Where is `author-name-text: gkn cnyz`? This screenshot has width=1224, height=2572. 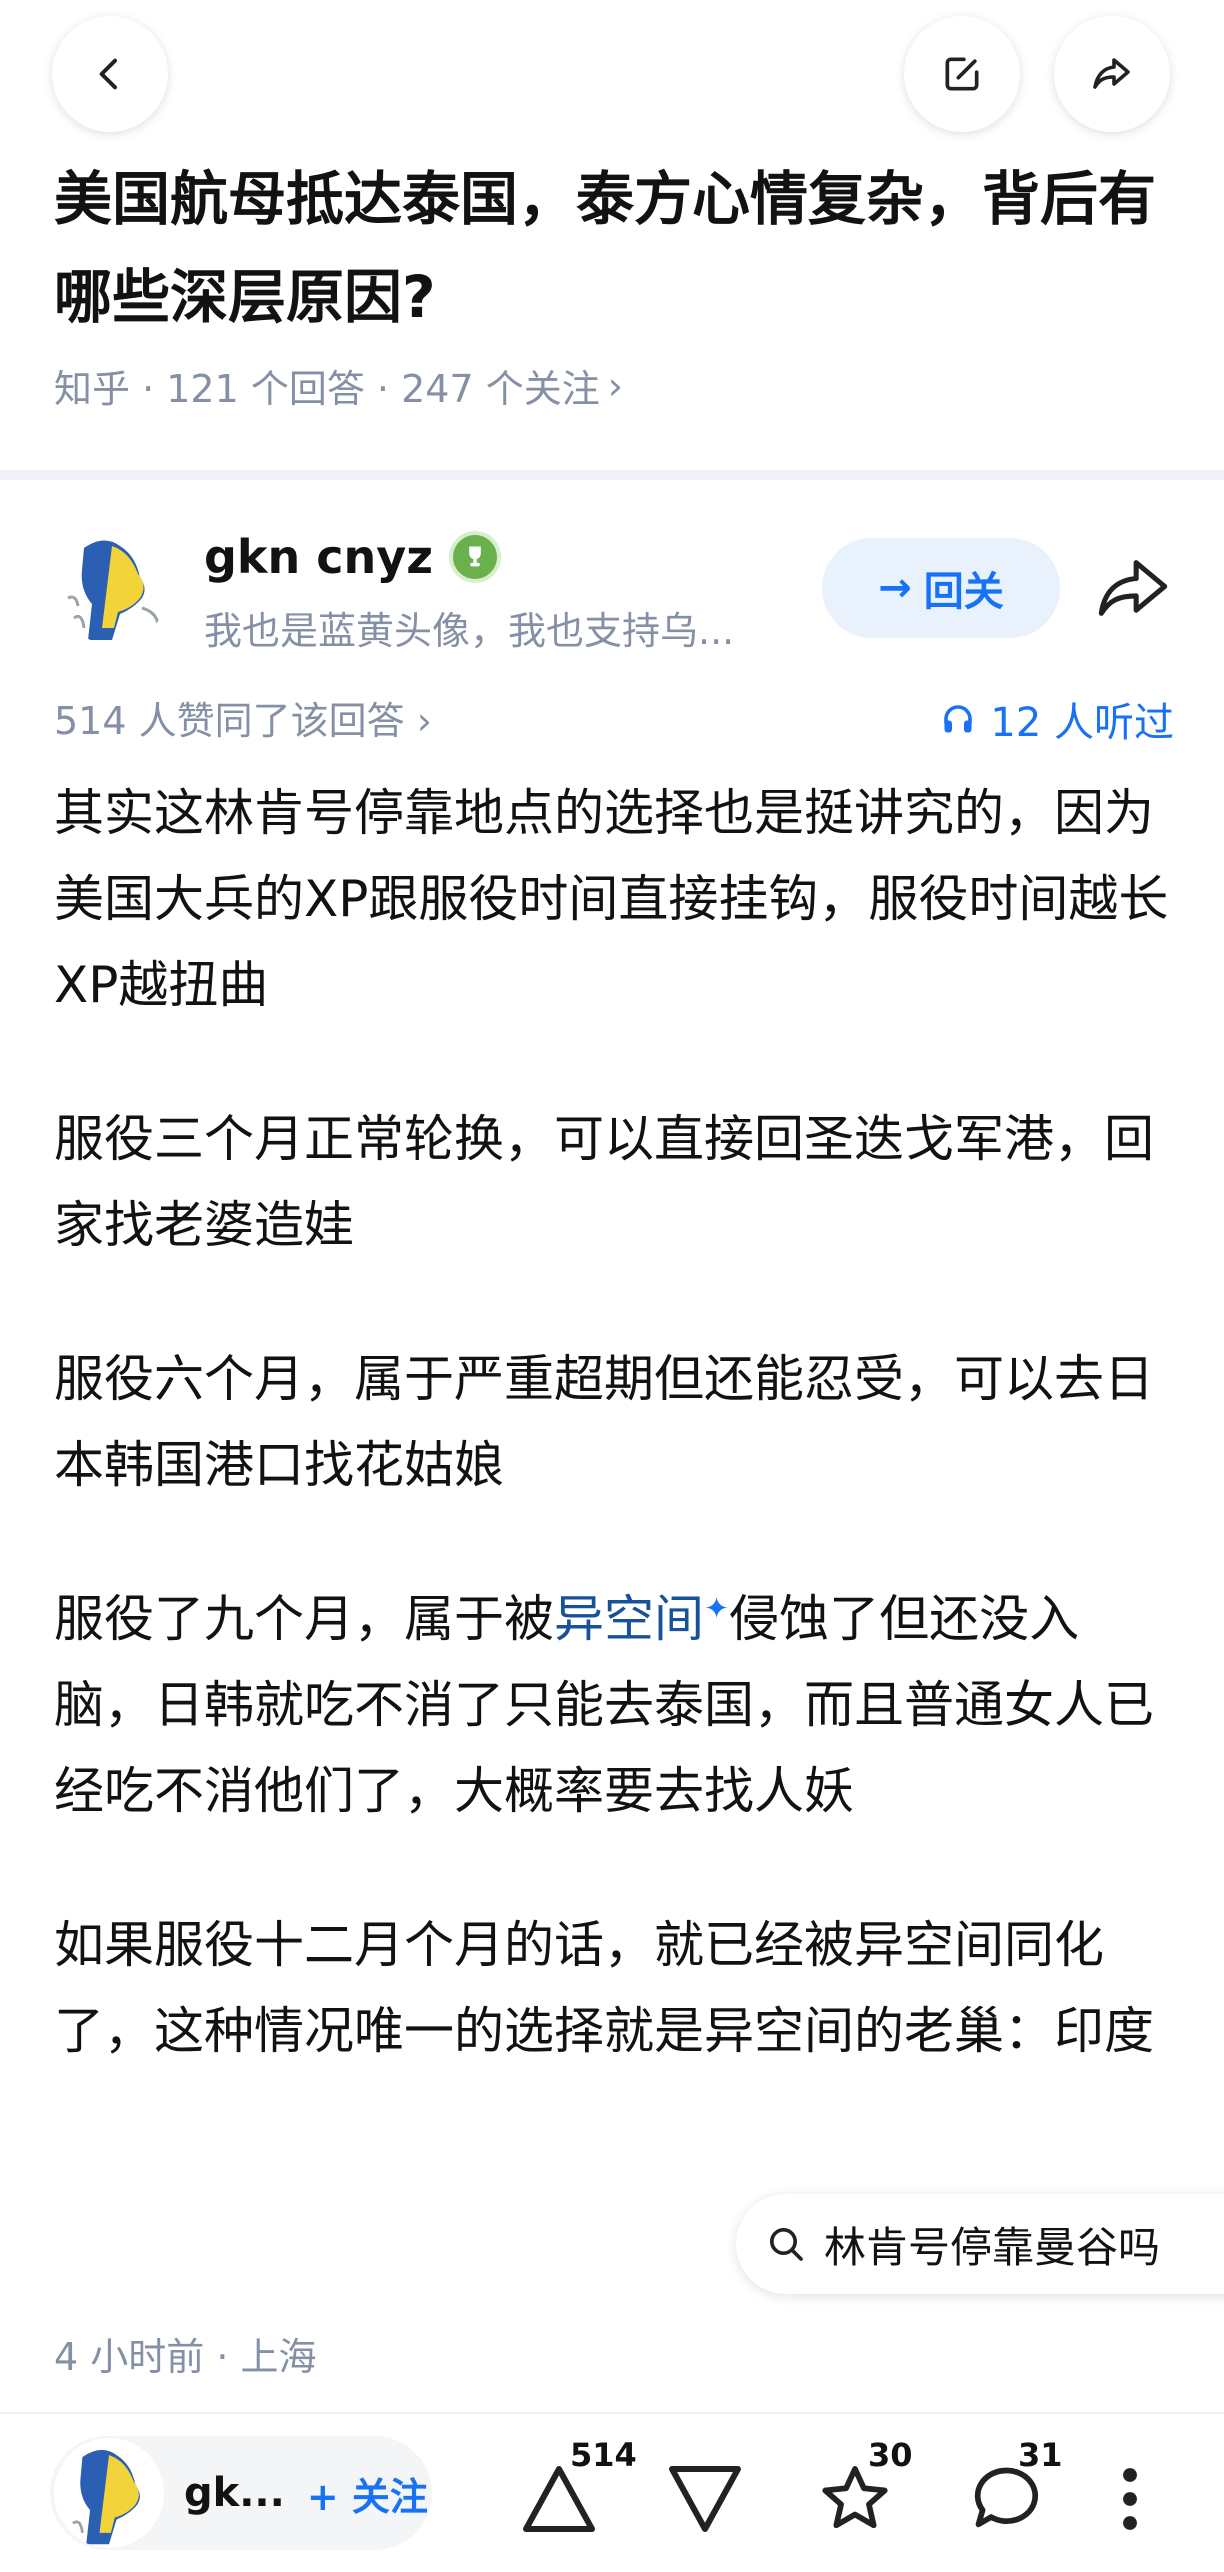 author-name-text: gkn cnyz is located at coordinates (319, 557).